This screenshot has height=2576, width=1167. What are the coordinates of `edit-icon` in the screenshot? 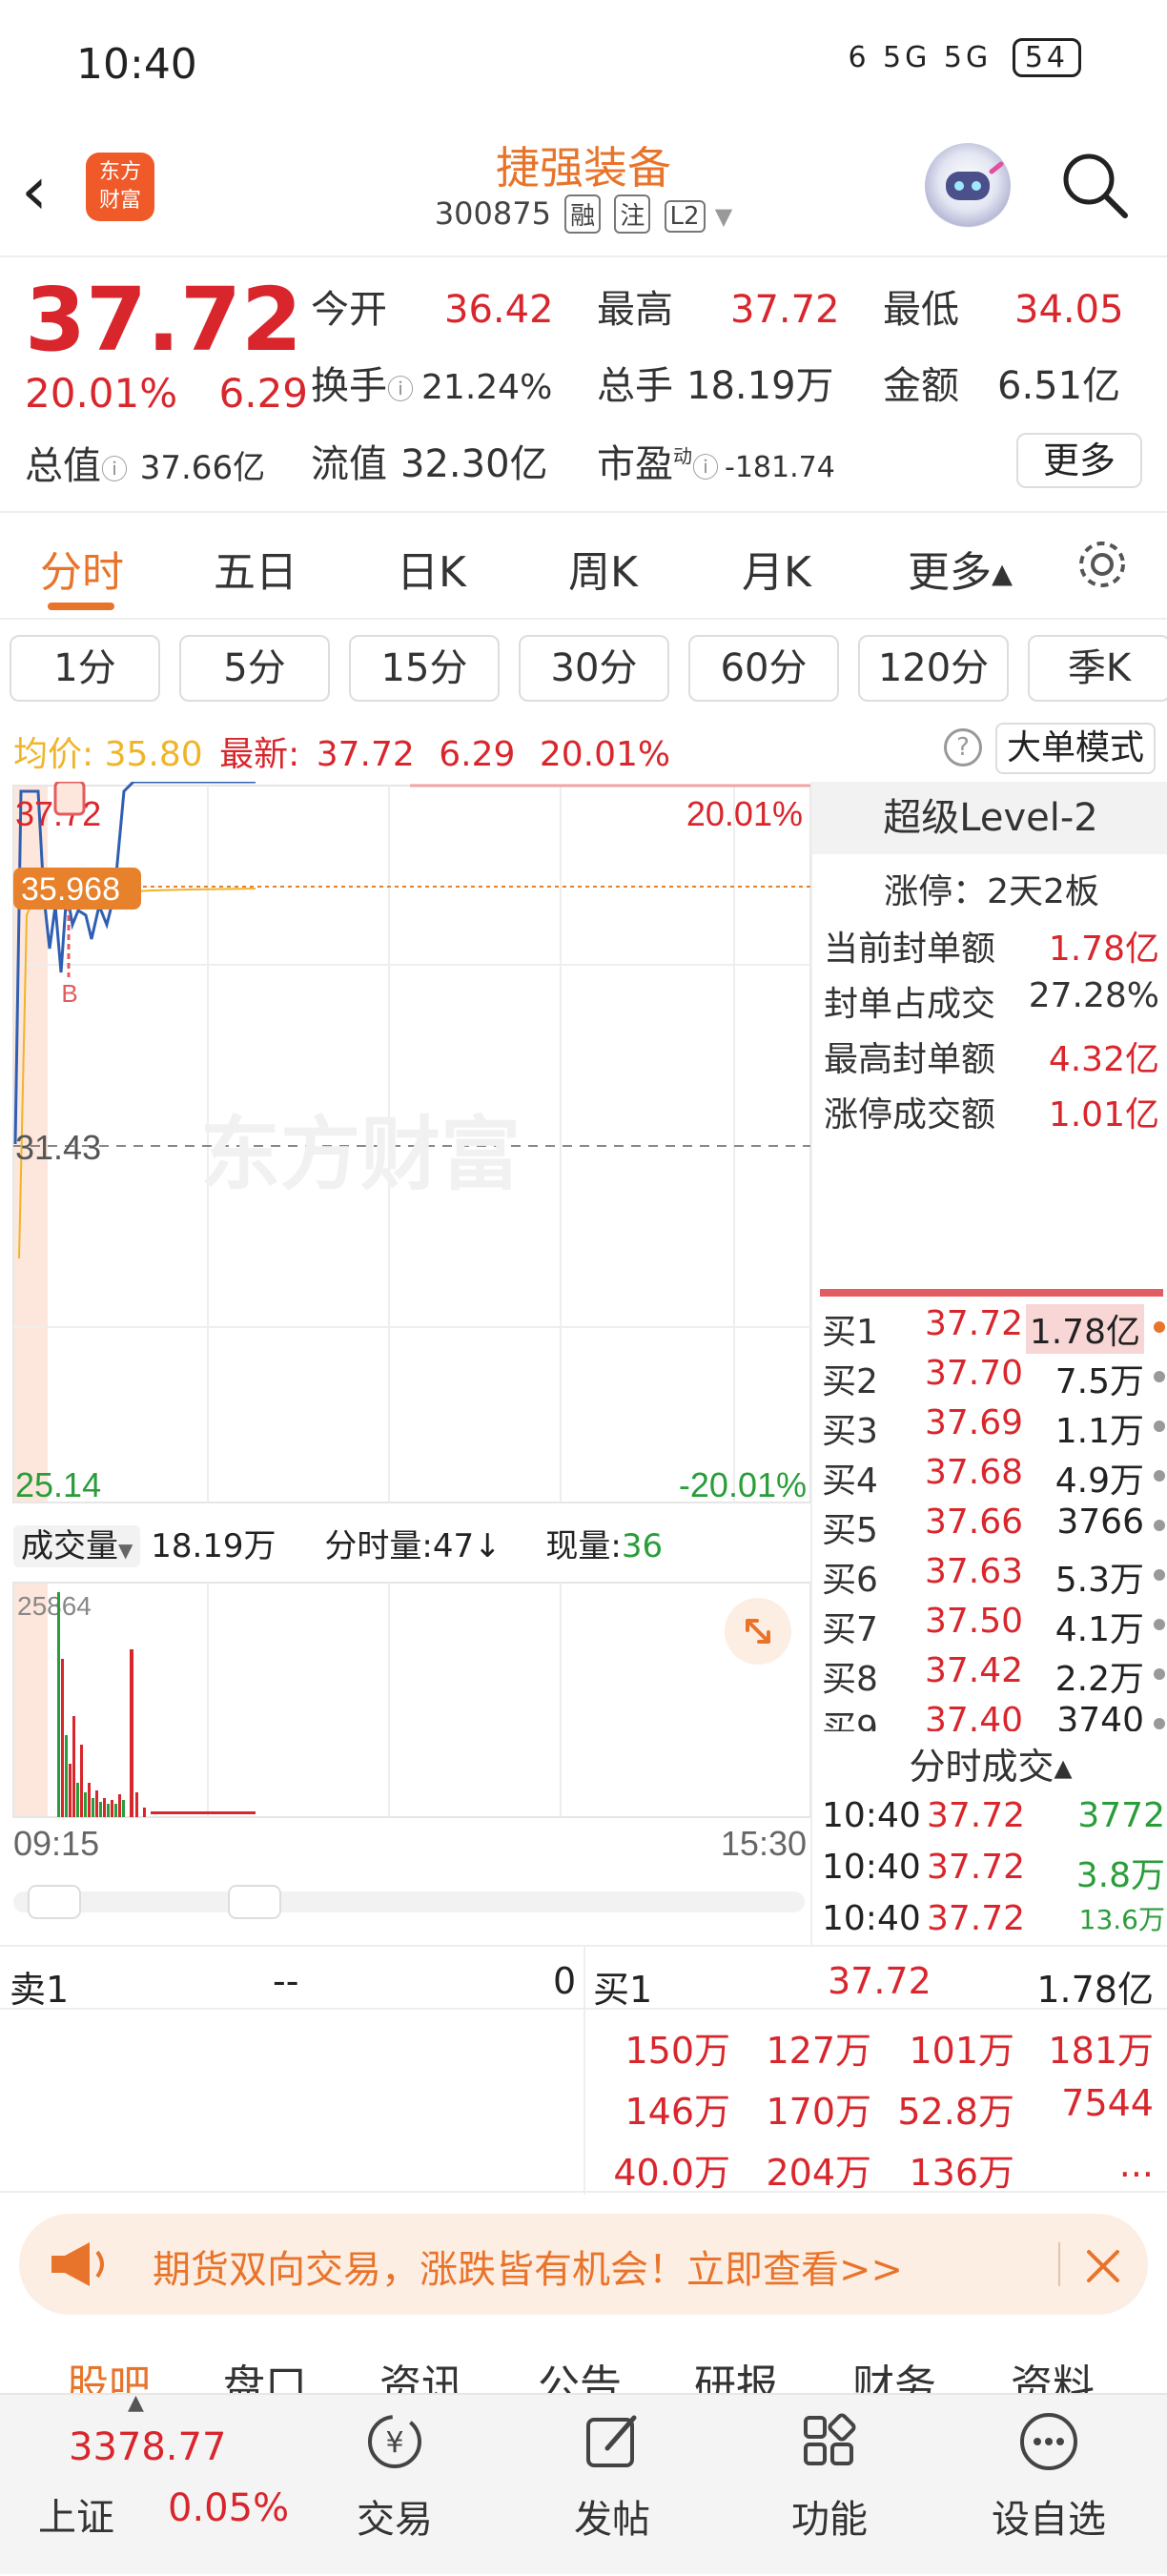 It's located at (612, 2441).